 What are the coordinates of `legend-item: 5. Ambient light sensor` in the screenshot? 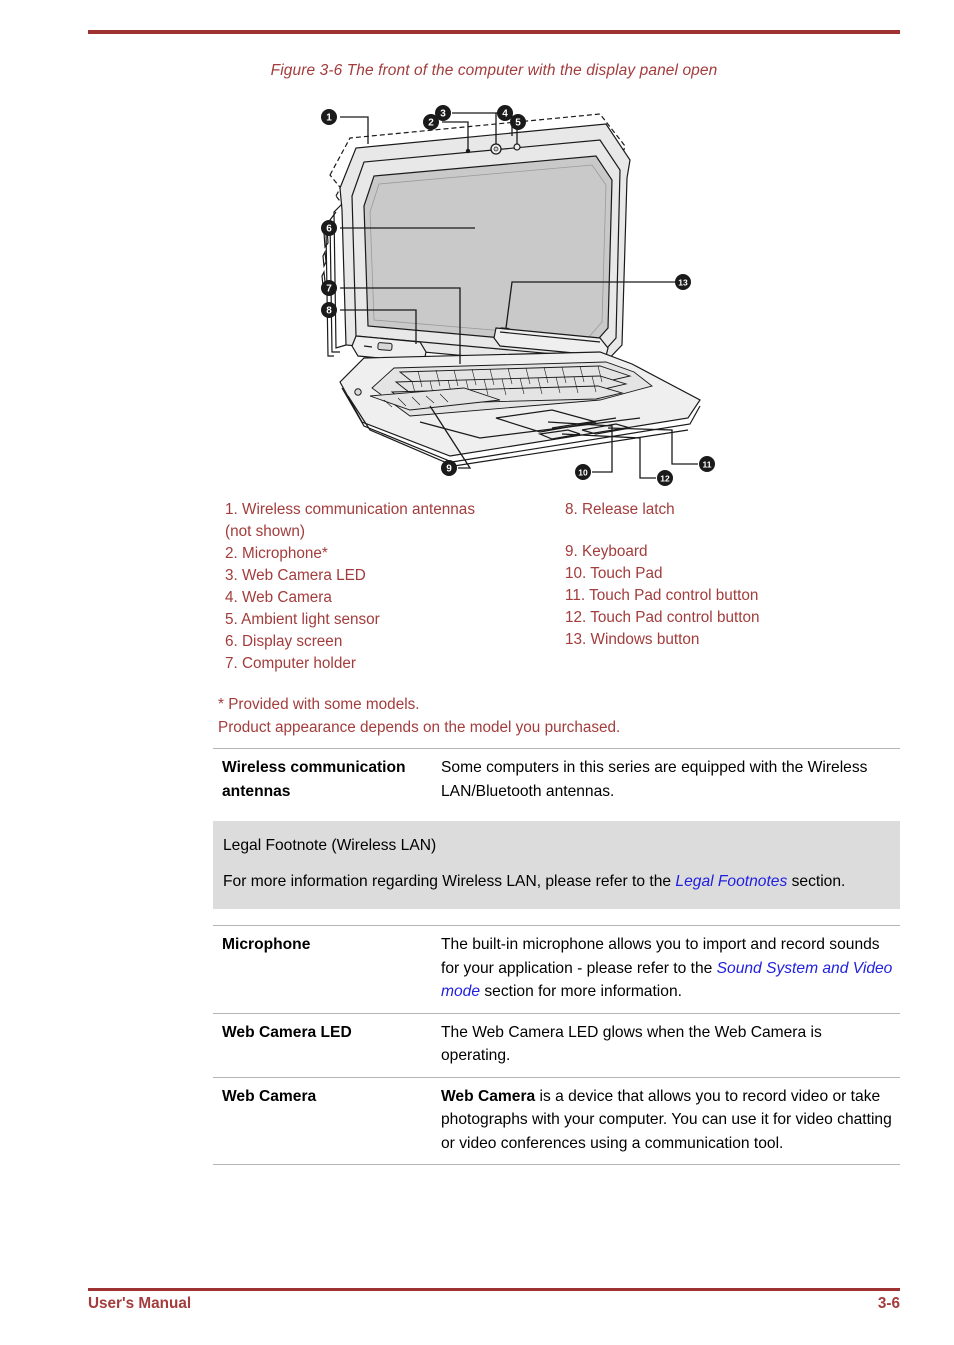 It's located at (302, 619).